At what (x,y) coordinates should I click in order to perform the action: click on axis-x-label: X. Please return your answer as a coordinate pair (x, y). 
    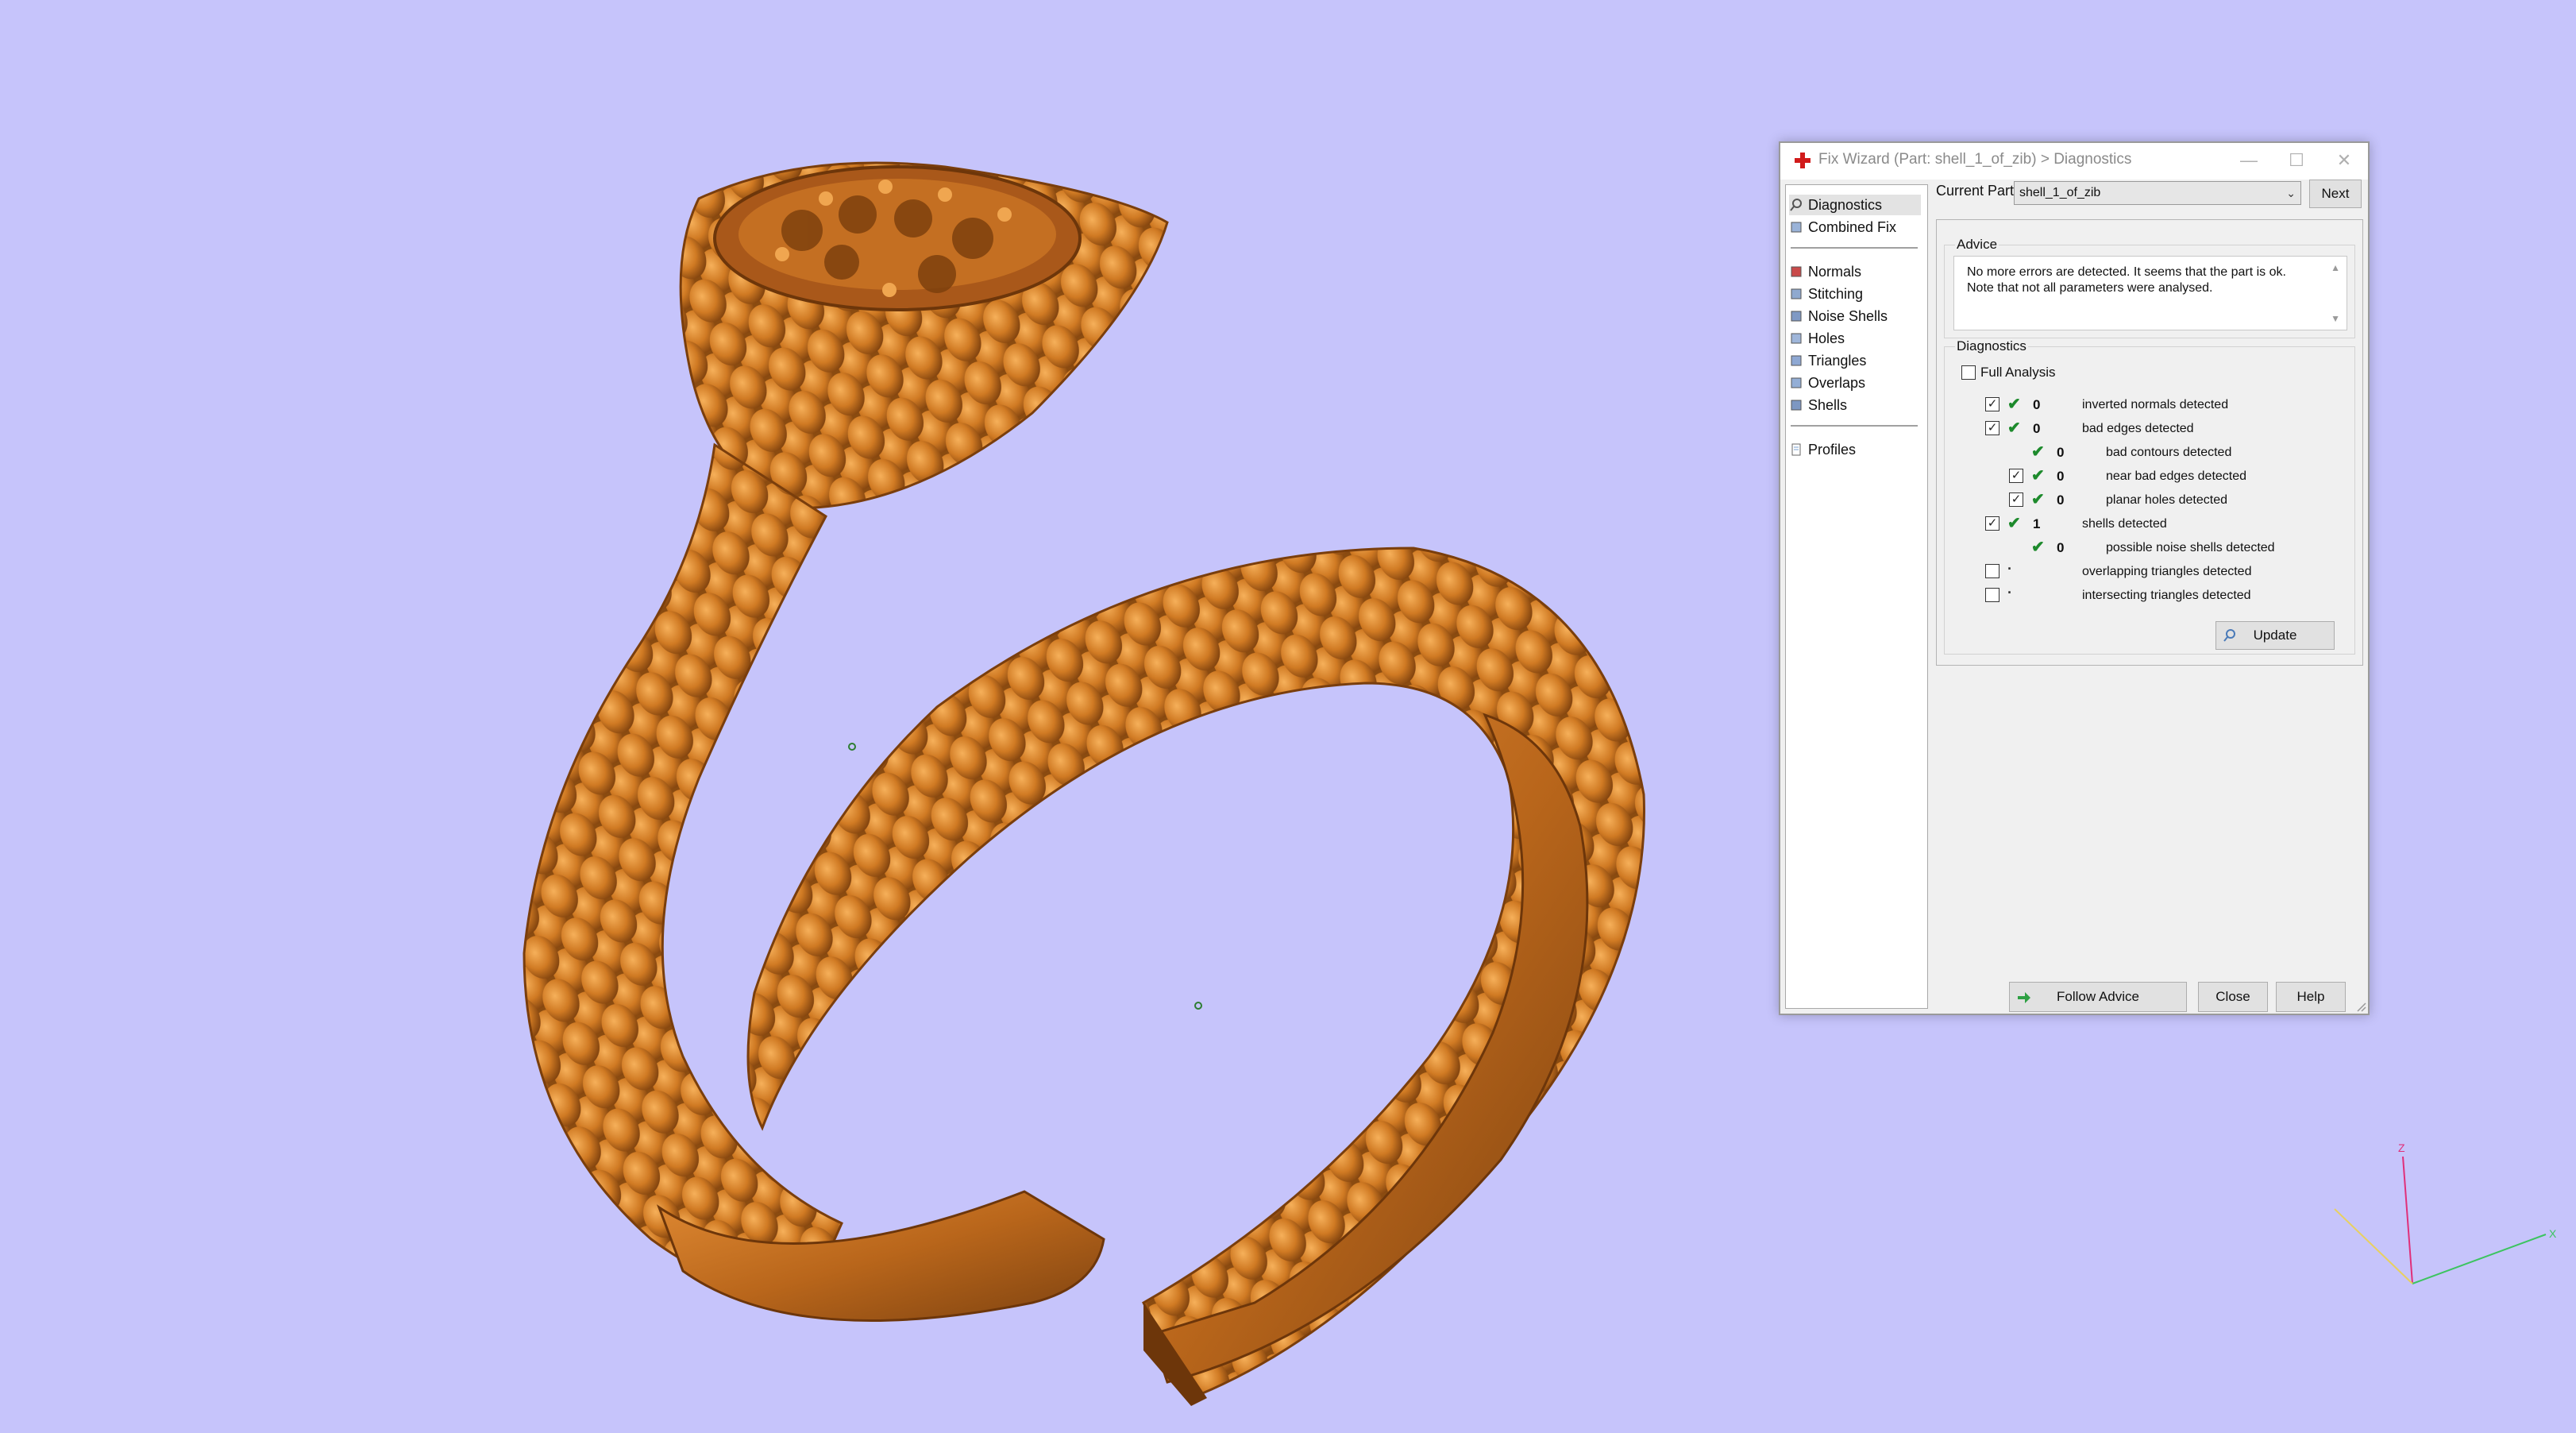
    Looking at the image, I should click on (2553, 1233).